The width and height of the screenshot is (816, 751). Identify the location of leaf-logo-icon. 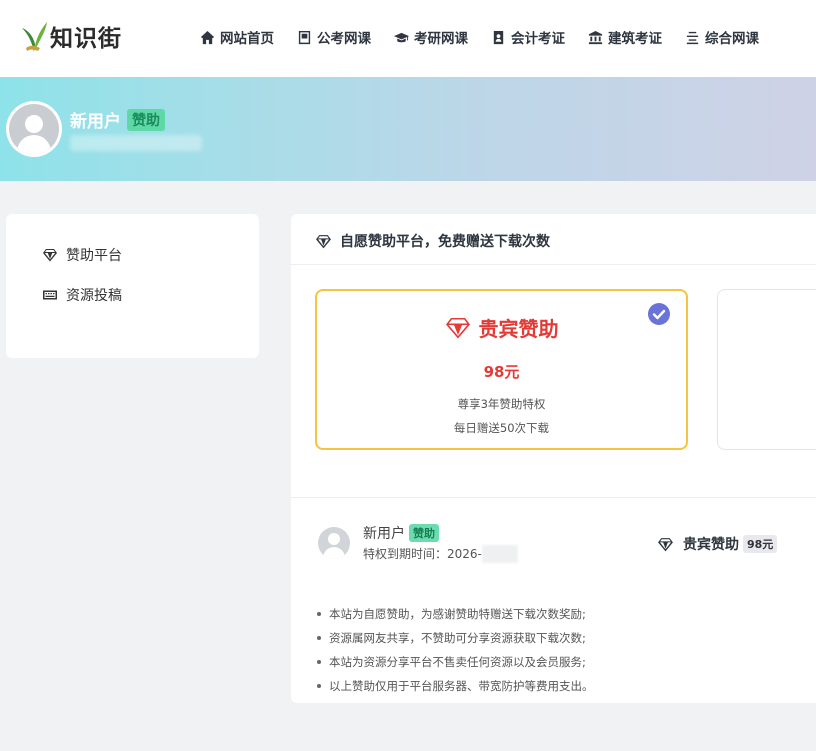
(34, 36).